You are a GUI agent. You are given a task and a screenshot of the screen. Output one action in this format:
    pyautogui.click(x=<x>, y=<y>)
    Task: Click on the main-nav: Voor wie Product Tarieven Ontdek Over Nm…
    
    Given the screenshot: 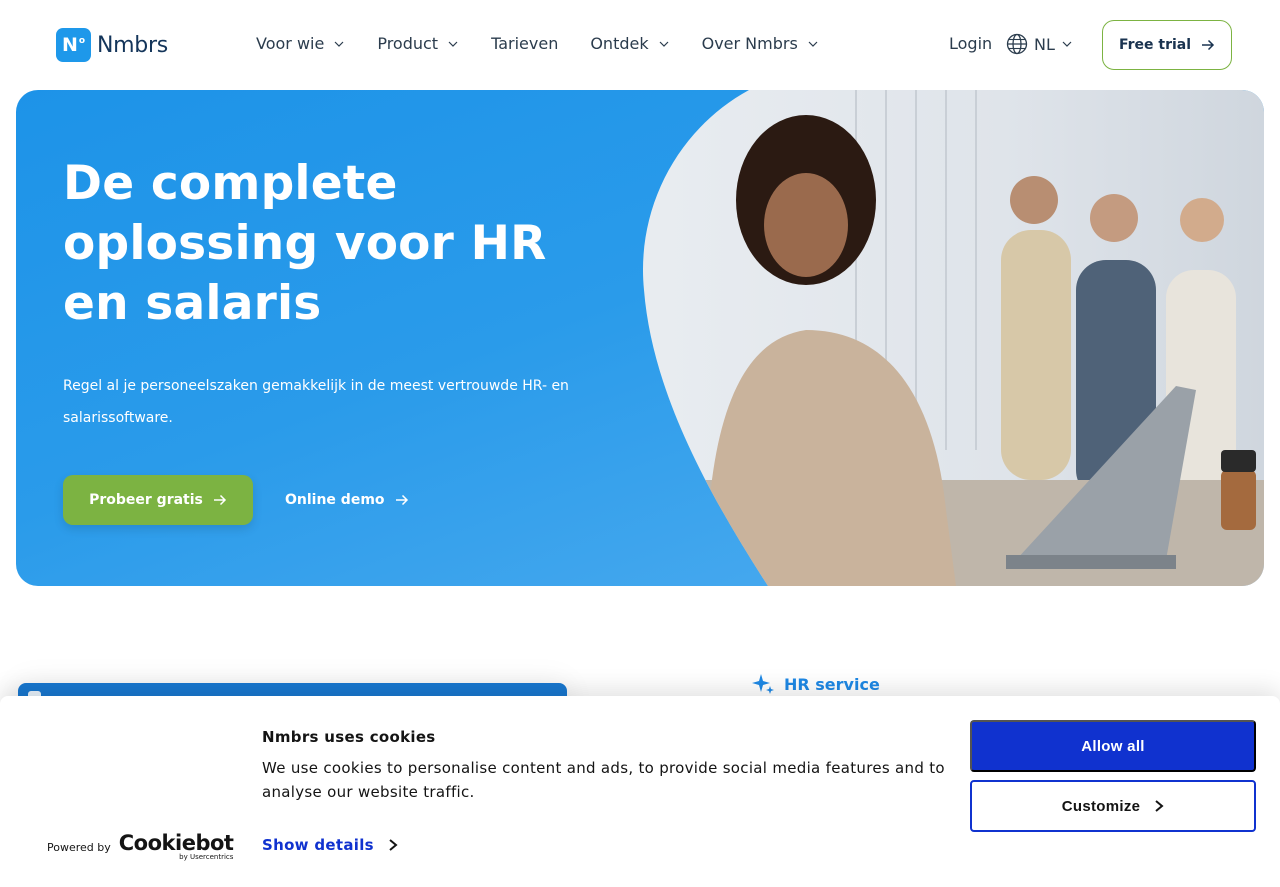 What is the action you would take?
    pyautogui.click(x=537, y=43)
    